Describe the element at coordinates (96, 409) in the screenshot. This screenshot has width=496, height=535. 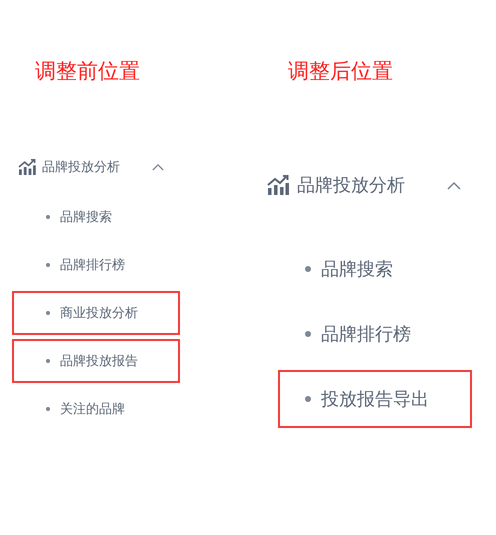
I see `menu-item: 关注的品牌` at that location.